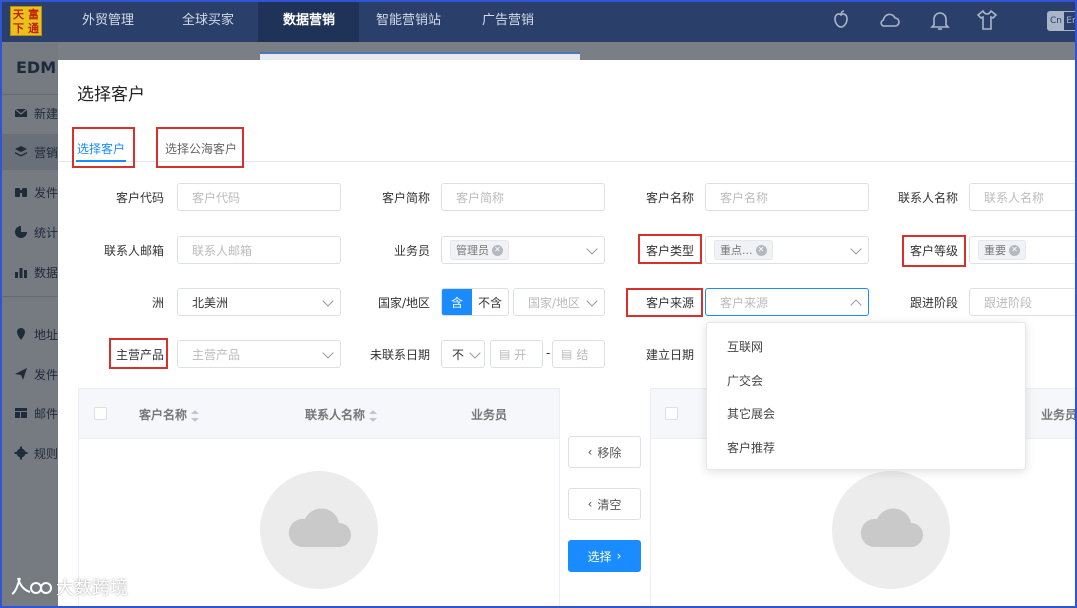  What do you see at coordinates (139, 198) in the screenshot?
I see `customer-code-label: 客户代码` at bounding box center [139, 198].